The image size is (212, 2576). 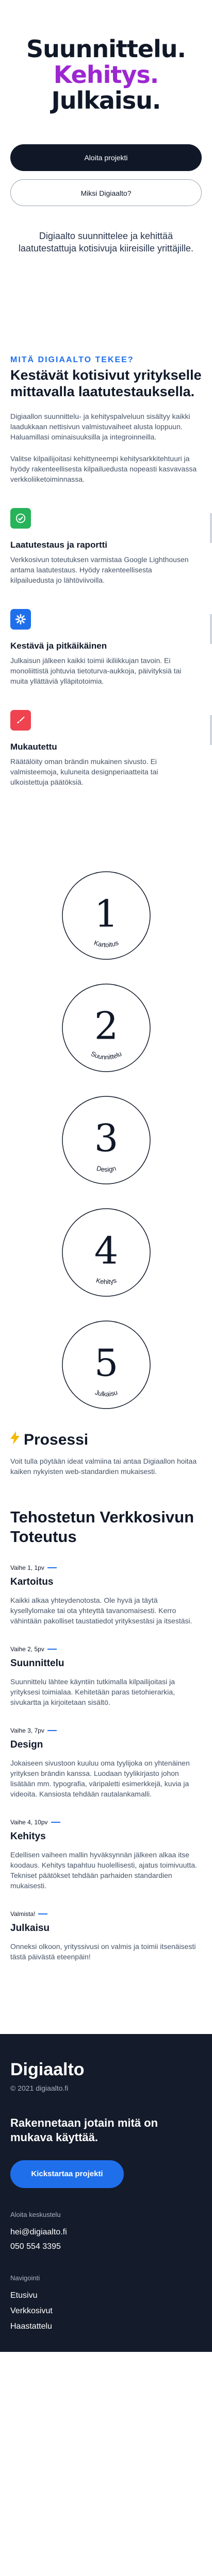 I want to click on start-project-button: Aloita projekti, so click(x=106, y=157).